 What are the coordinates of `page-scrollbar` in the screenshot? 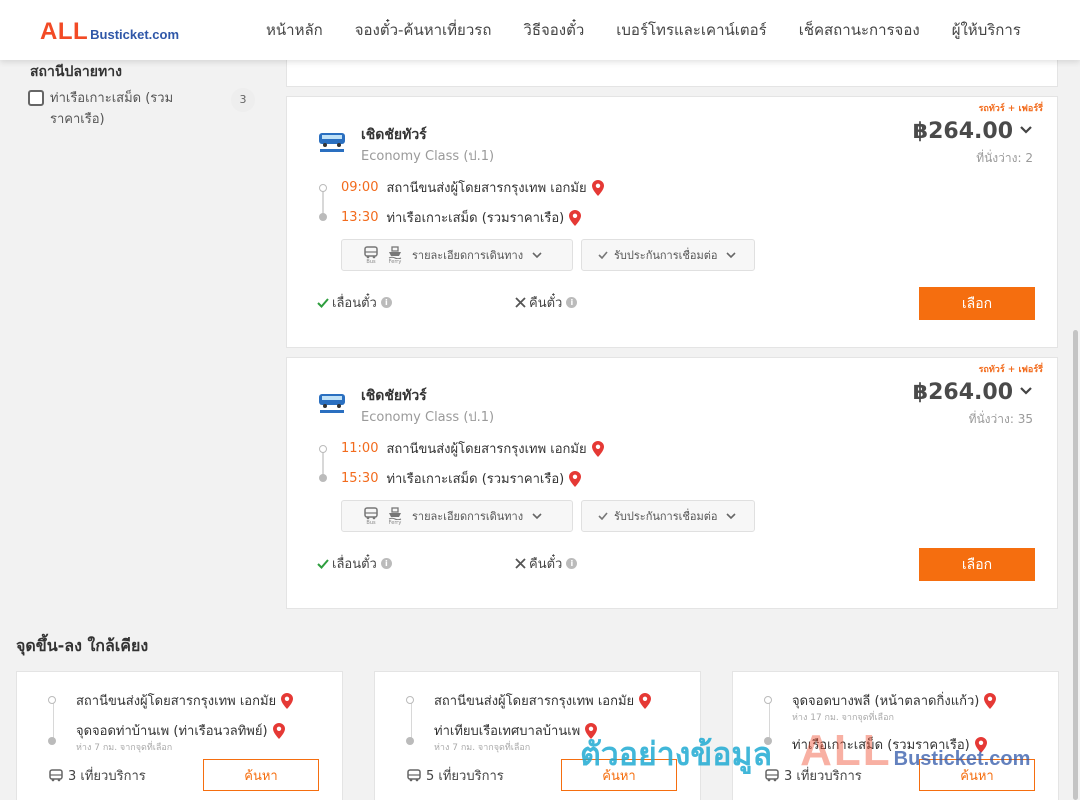 It's located at (1075, 565).